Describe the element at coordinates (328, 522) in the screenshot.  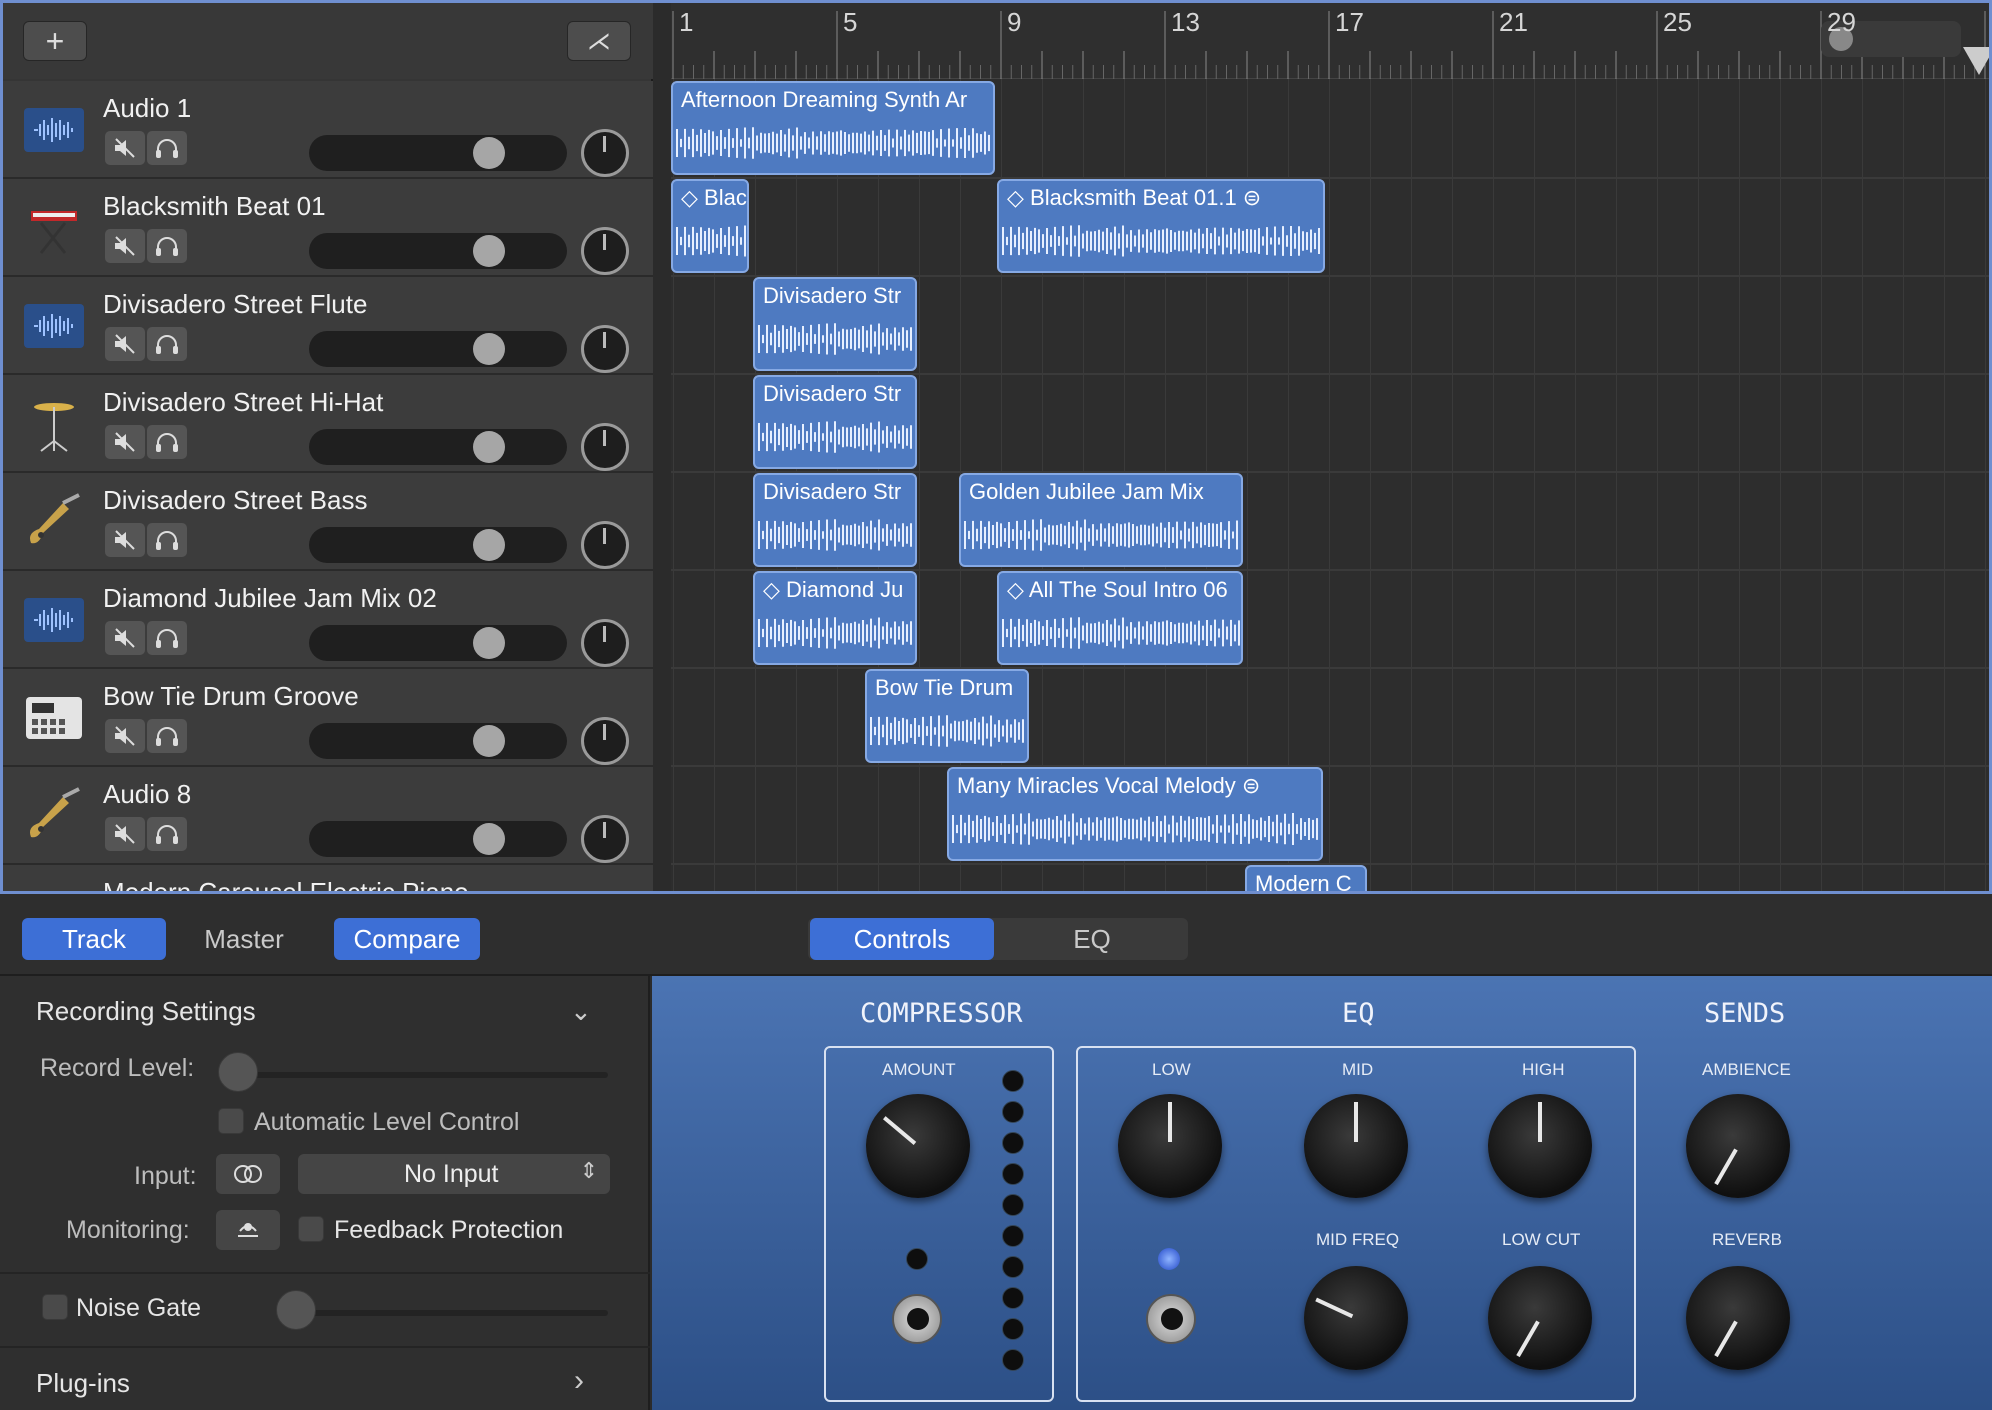
I see `track-header: Divisadero Street Bass` at that location.